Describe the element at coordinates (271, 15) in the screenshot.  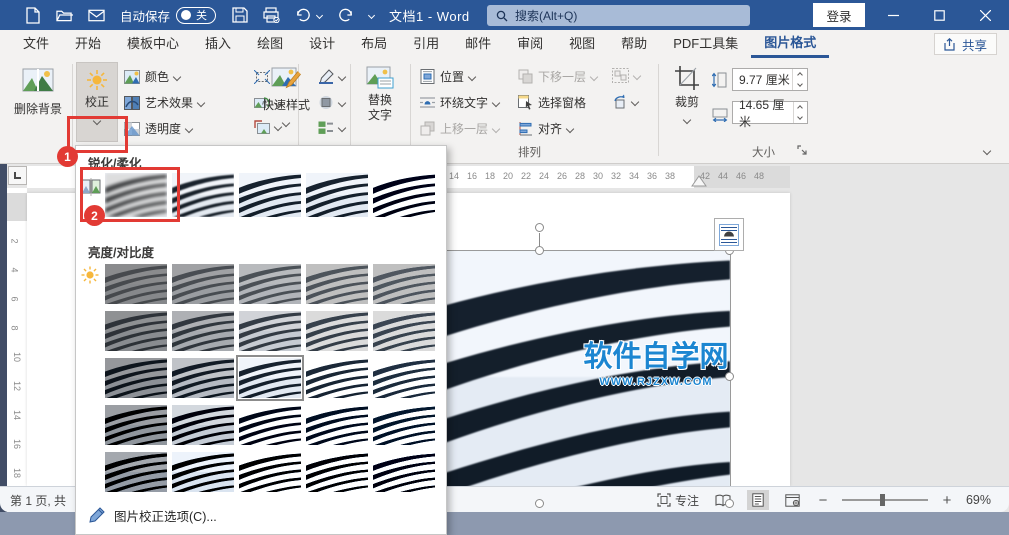
I see `quick-print-icon` at that location.